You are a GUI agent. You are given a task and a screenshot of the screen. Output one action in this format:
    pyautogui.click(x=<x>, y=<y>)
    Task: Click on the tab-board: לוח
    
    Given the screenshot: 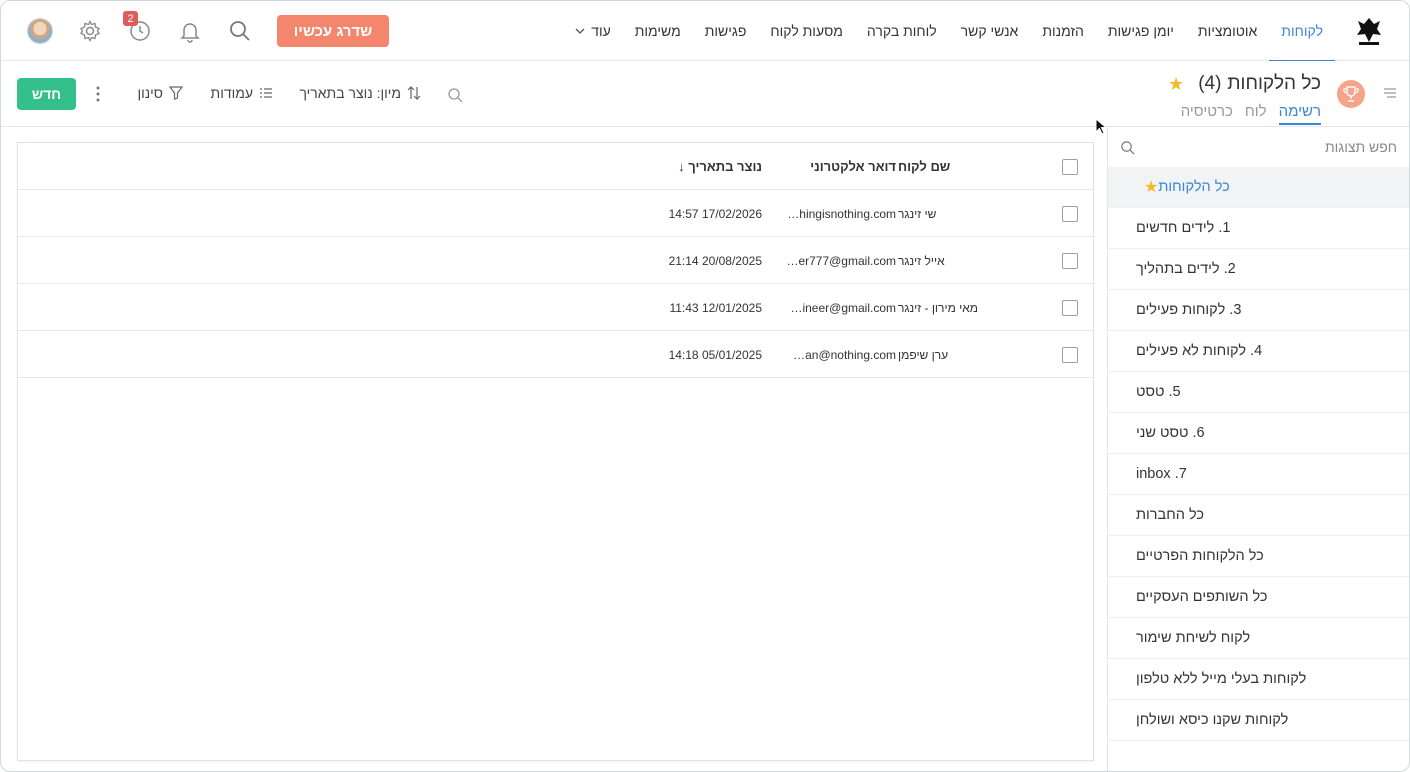 What is the action you would take?
    pyautogui.click(x=1256, y=114)
    